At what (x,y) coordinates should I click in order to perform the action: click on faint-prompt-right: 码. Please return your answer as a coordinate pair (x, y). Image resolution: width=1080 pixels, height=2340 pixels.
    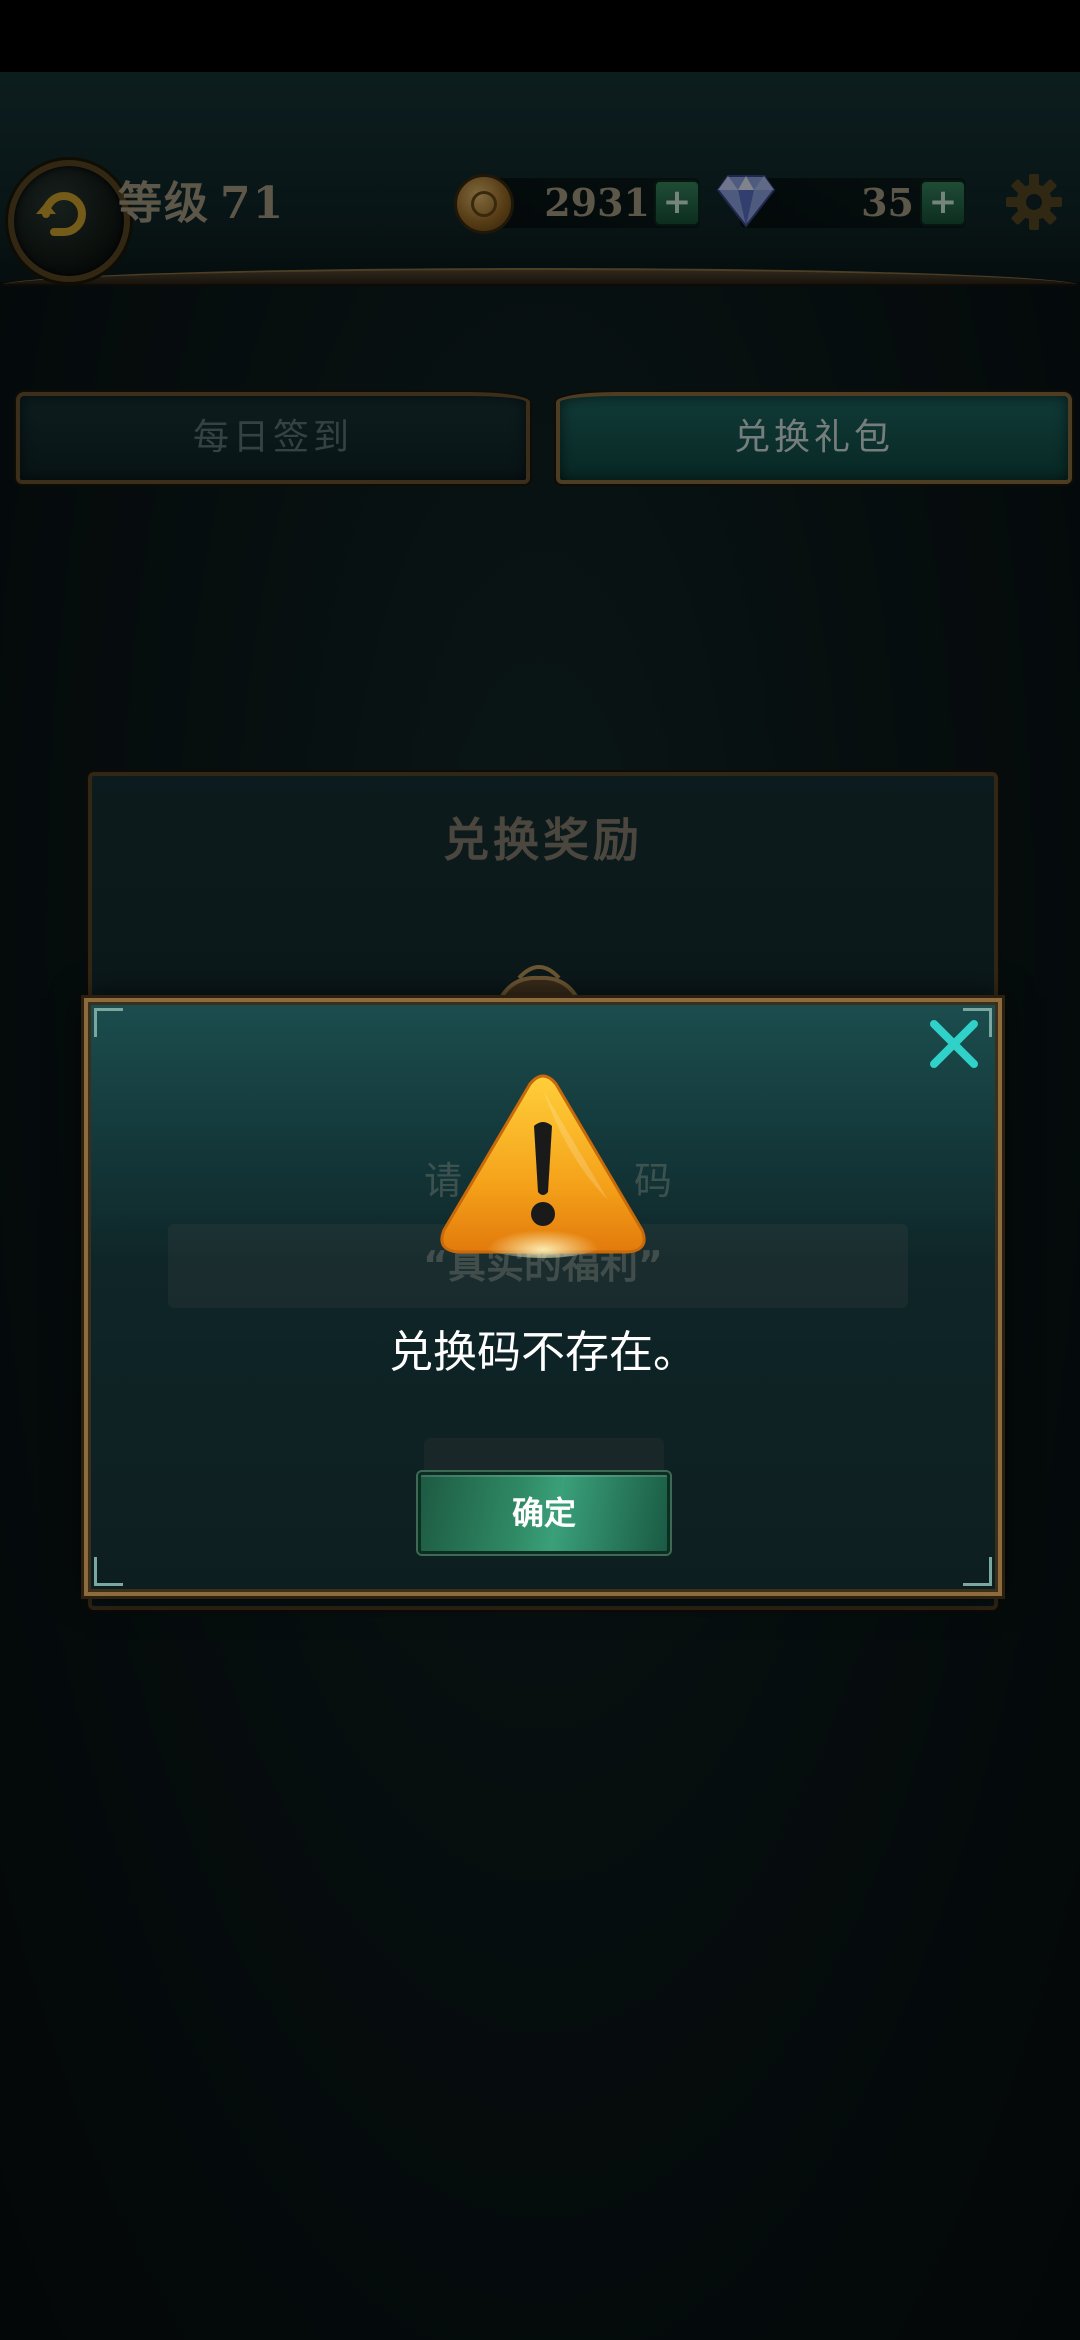
    Looking at the image, I should click on (652, 1181).